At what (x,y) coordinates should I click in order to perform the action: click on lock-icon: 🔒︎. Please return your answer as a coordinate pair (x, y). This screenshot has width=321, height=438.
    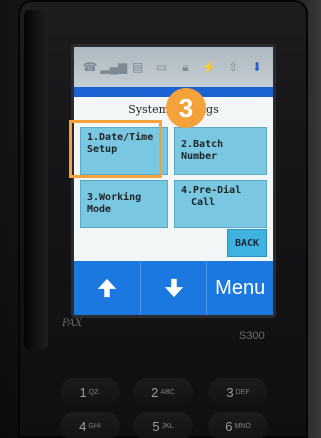
    Looking at the image, I should click on (185, 66).